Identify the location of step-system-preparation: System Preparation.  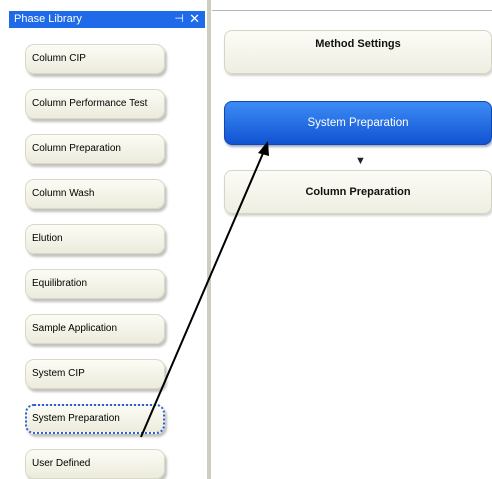
(358, 123).